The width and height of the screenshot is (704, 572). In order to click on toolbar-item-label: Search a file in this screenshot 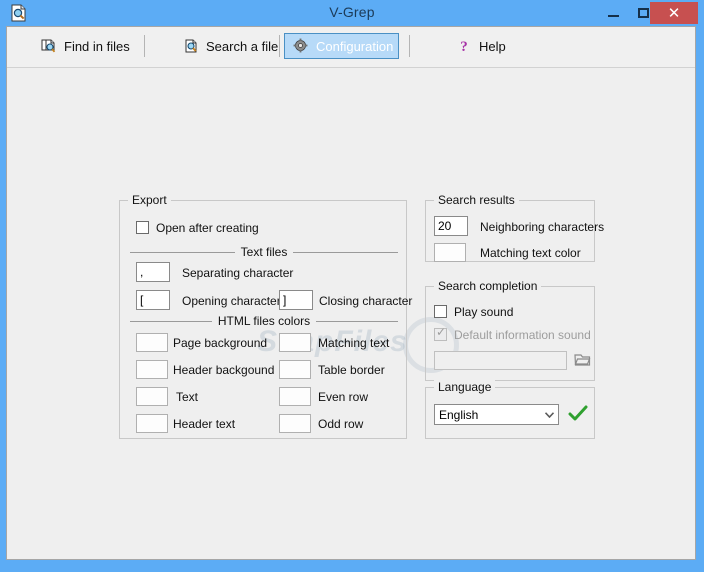, I will do `click(242, 46)`.